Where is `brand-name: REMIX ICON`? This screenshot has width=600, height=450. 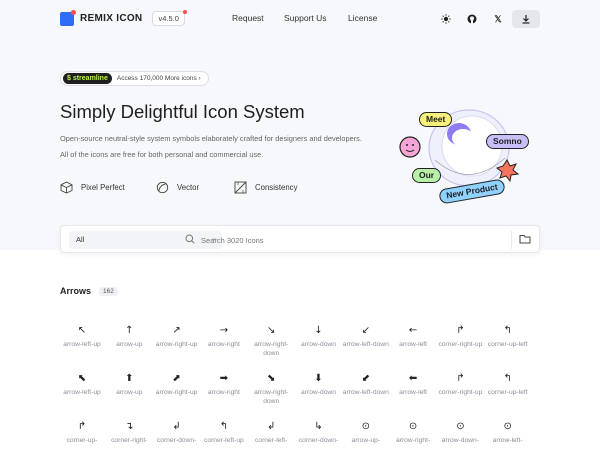
brand-name: REMIX ICON is located at coordinates (111, 18).